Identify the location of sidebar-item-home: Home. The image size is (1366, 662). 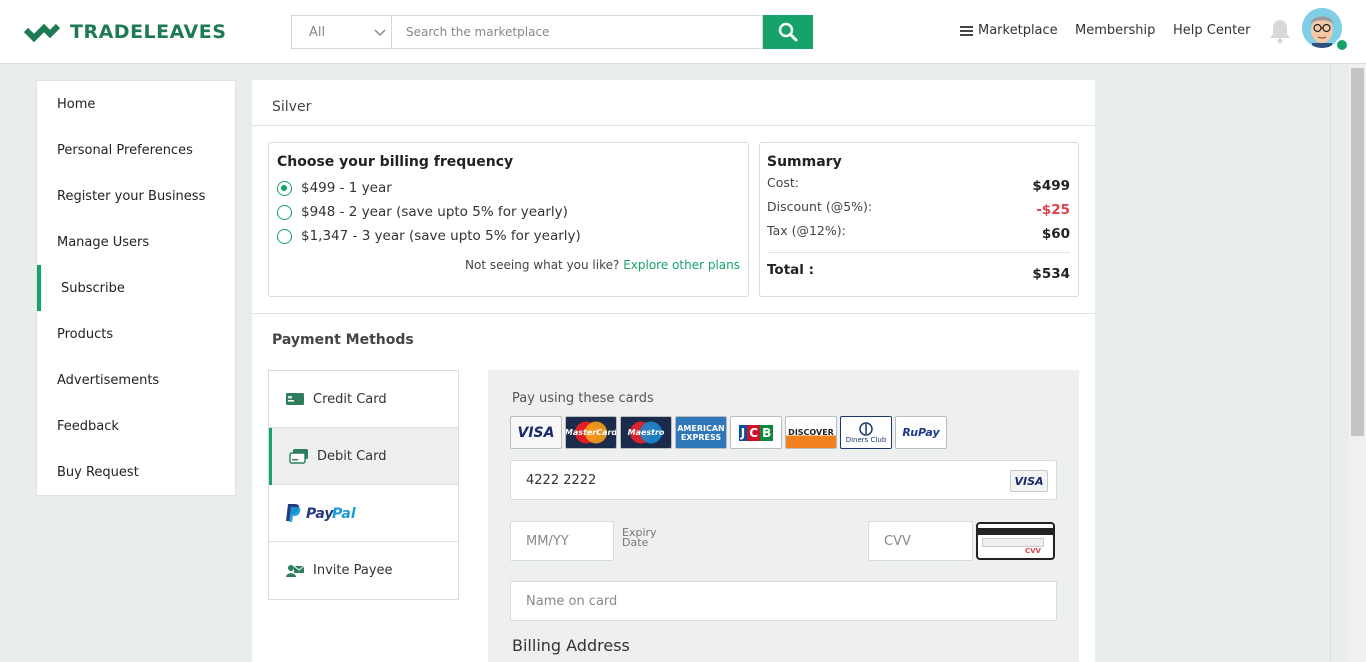
(76, 104).